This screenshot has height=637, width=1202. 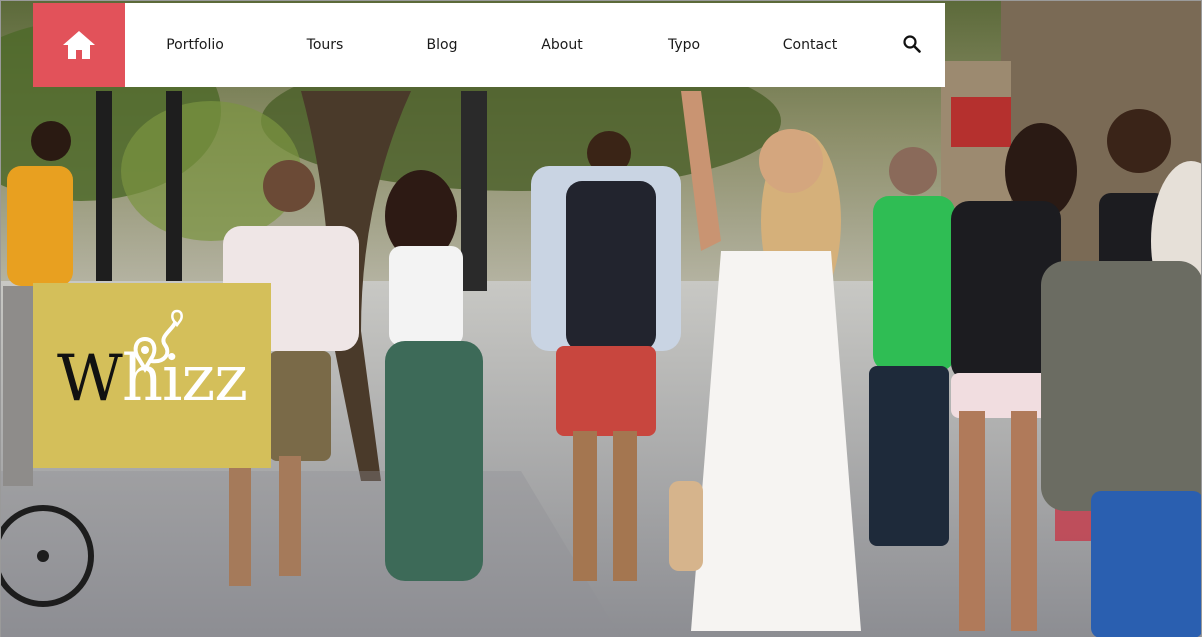 What do you see at coordinates (90, 379) in the screenshot?
I see `logo-first-letter: W` at bounding box center [90, 379].